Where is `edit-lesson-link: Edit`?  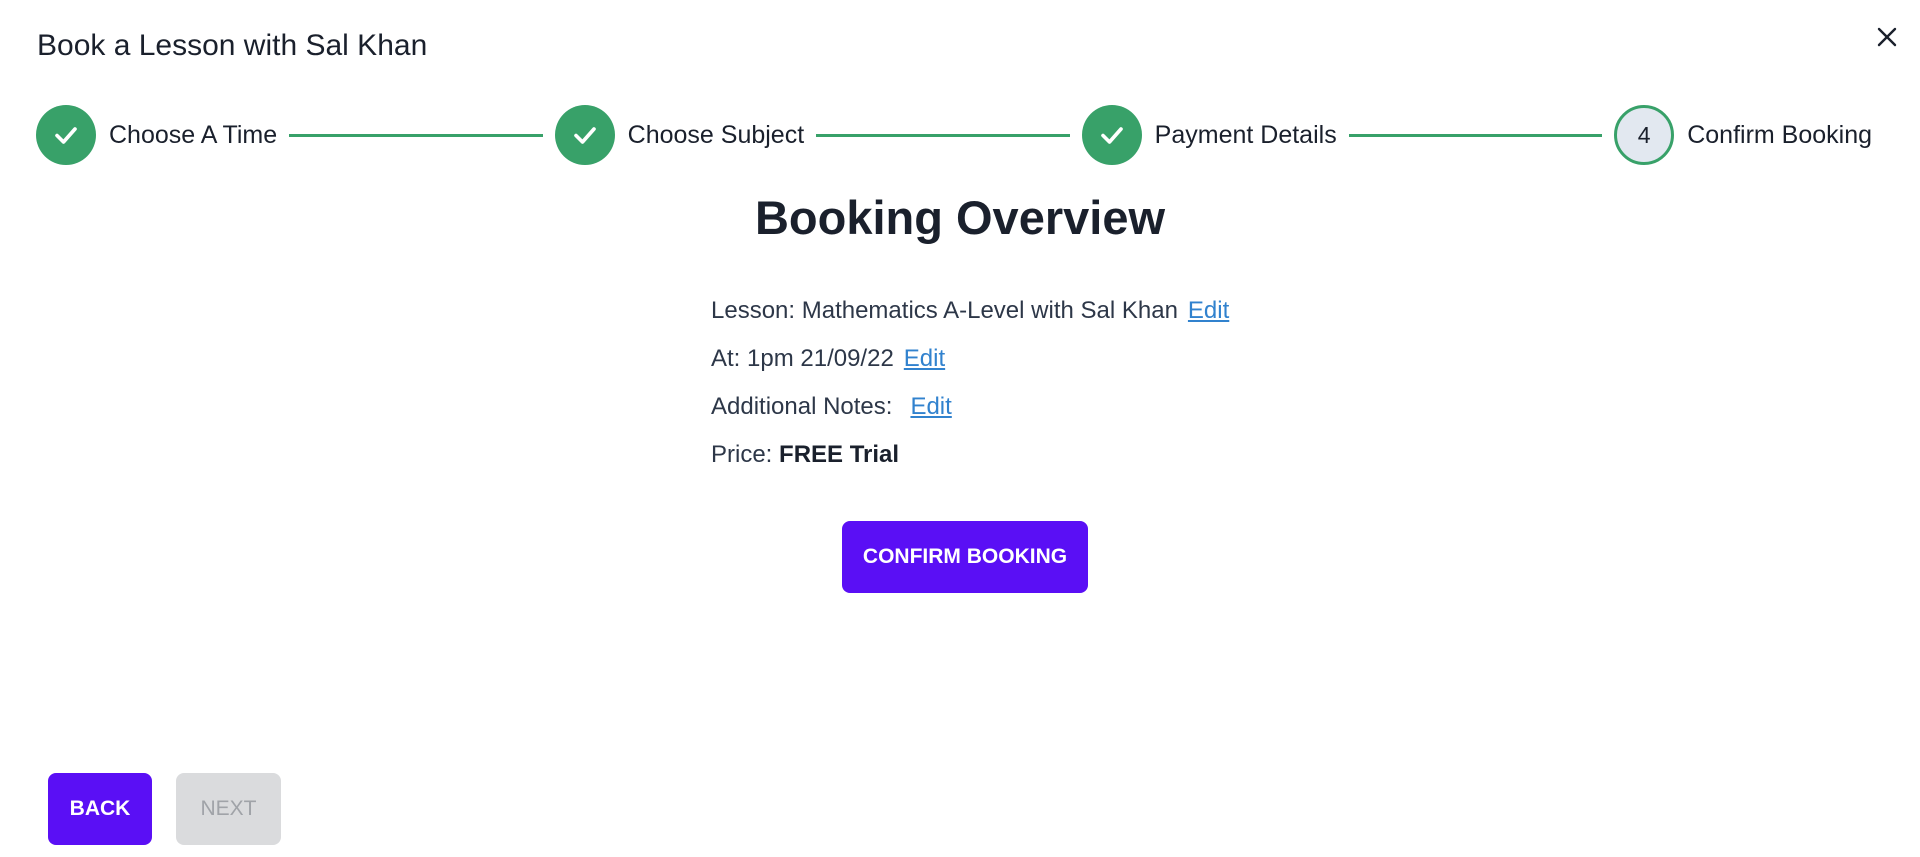 edit-lesson-link: Edit is located at coordinates (1208, 310).